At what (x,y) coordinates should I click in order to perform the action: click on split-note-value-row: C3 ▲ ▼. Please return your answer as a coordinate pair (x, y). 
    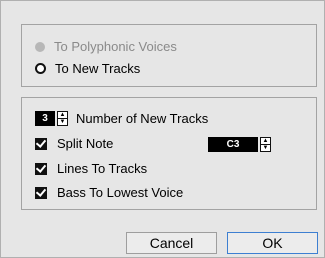
    Looking at the image, I should click on (239, 144).